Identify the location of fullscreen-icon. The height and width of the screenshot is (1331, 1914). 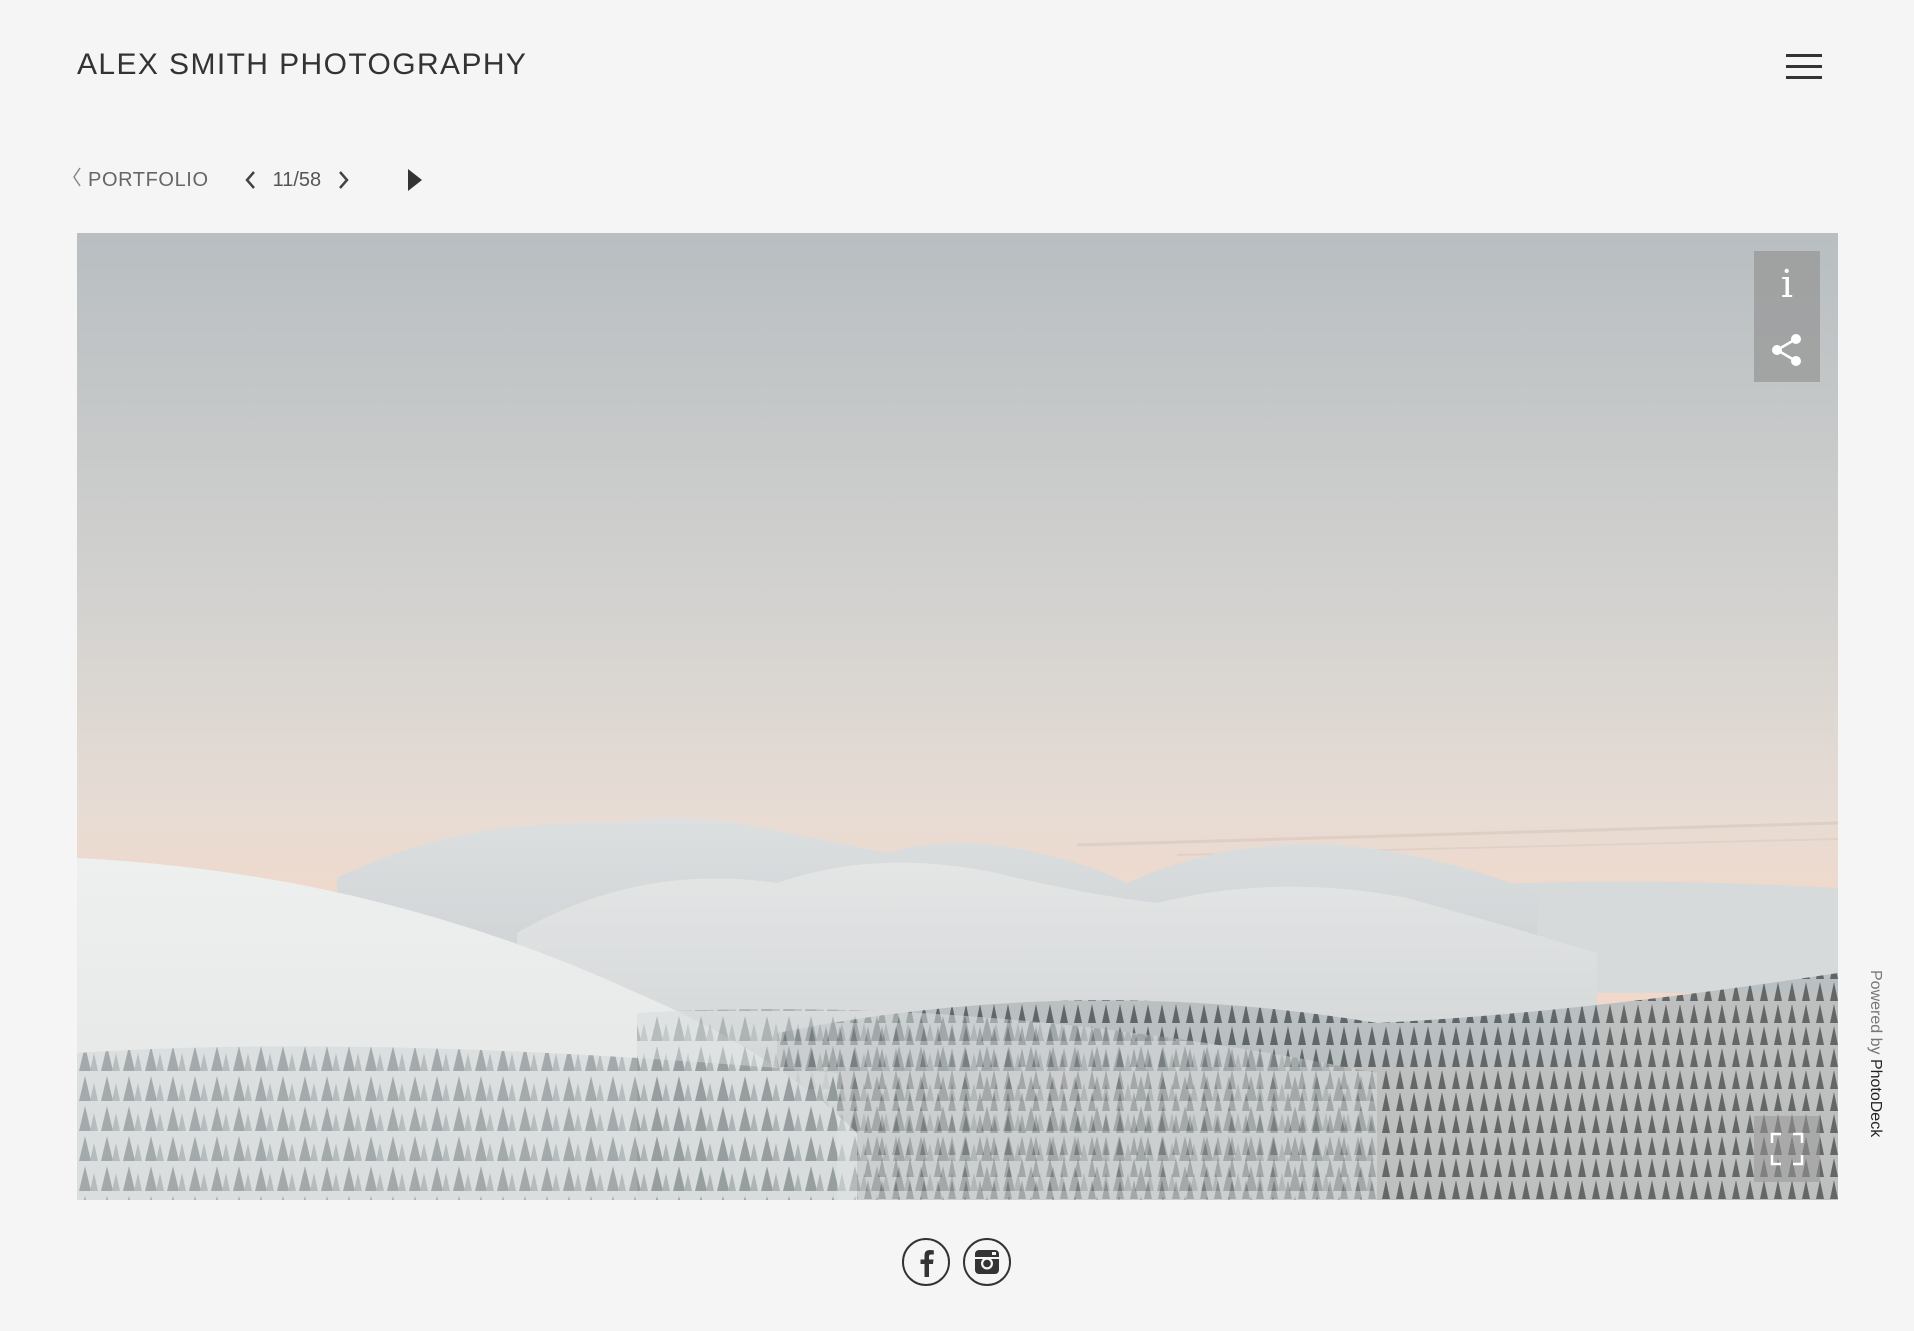
(1787, 1149).